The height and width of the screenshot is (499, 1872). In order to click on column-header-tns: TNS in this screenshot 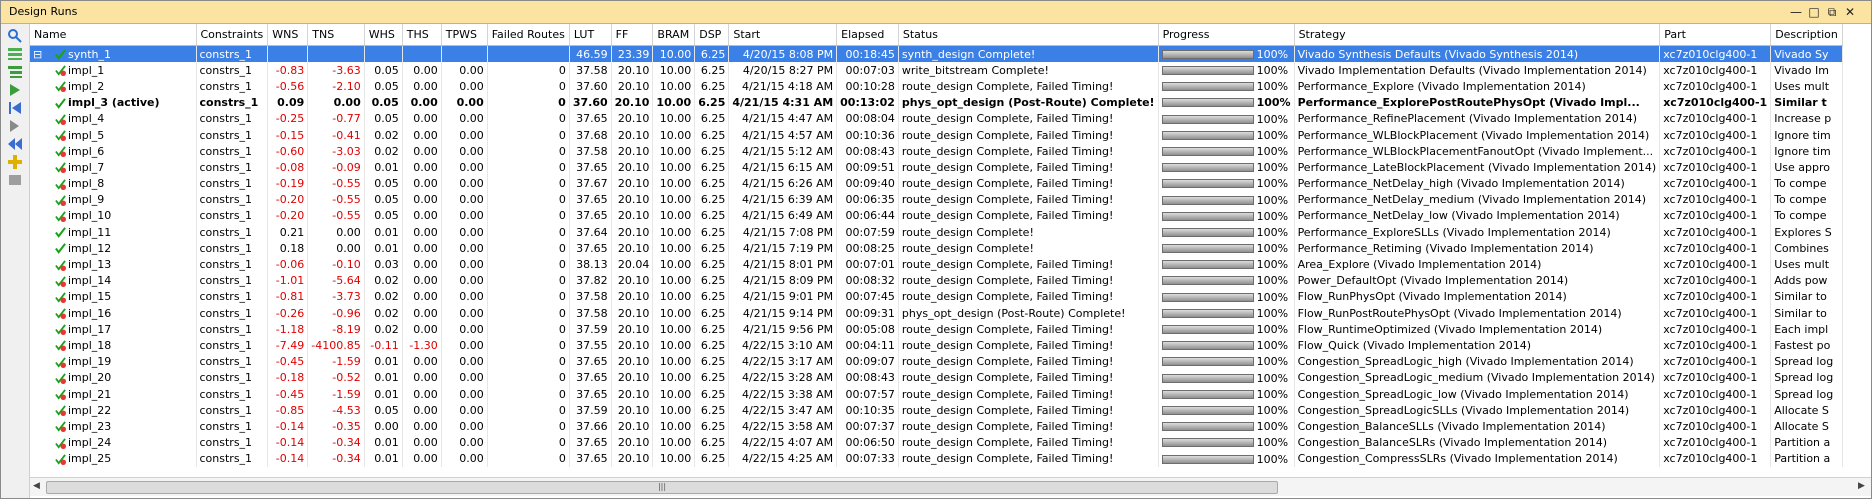, I will do `click(336, 35)`.